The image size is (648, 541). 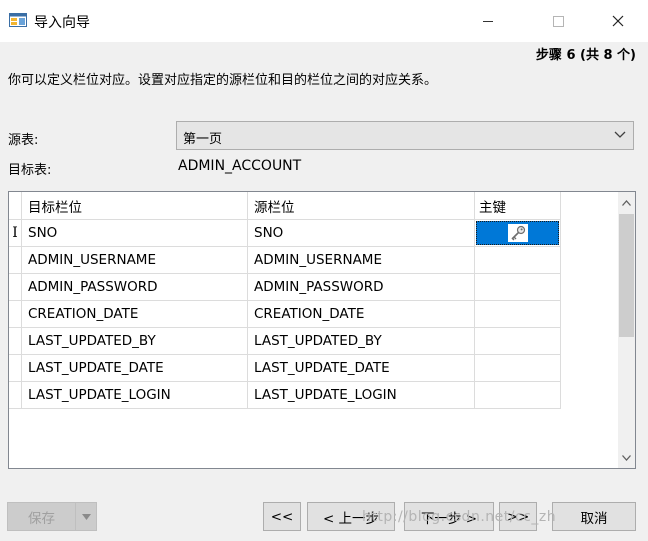 I want to click on table-row: LAST_UPDATE_DATE LAST_UPDATE_DATE, so click(x=285, y=368).